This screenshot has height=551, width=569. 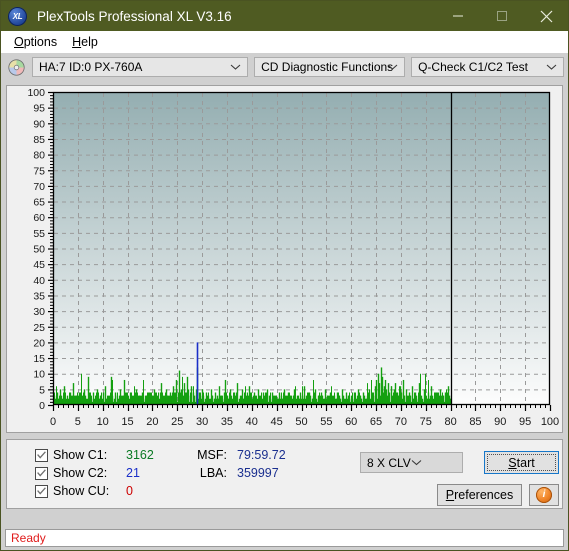 I want to click on info-button: i, so click(x=544, y=495).